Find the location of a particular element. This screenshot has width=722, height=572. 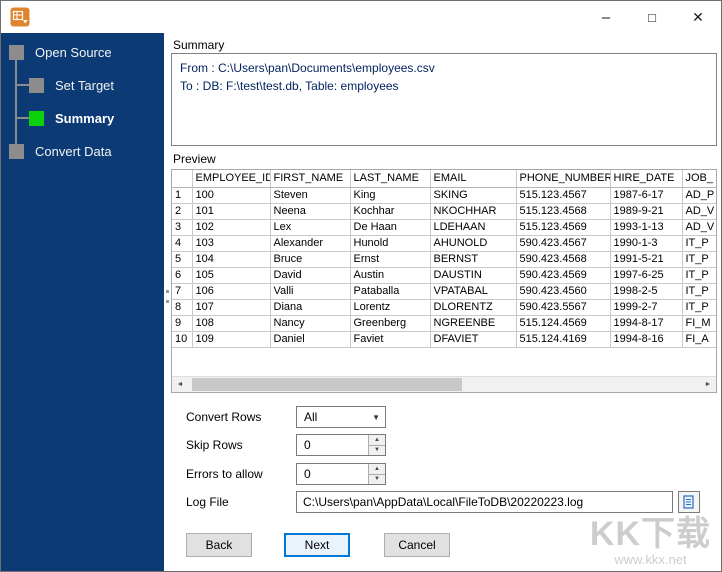

table-cell: 1987-6-17 is located at coordinates (646, 195).